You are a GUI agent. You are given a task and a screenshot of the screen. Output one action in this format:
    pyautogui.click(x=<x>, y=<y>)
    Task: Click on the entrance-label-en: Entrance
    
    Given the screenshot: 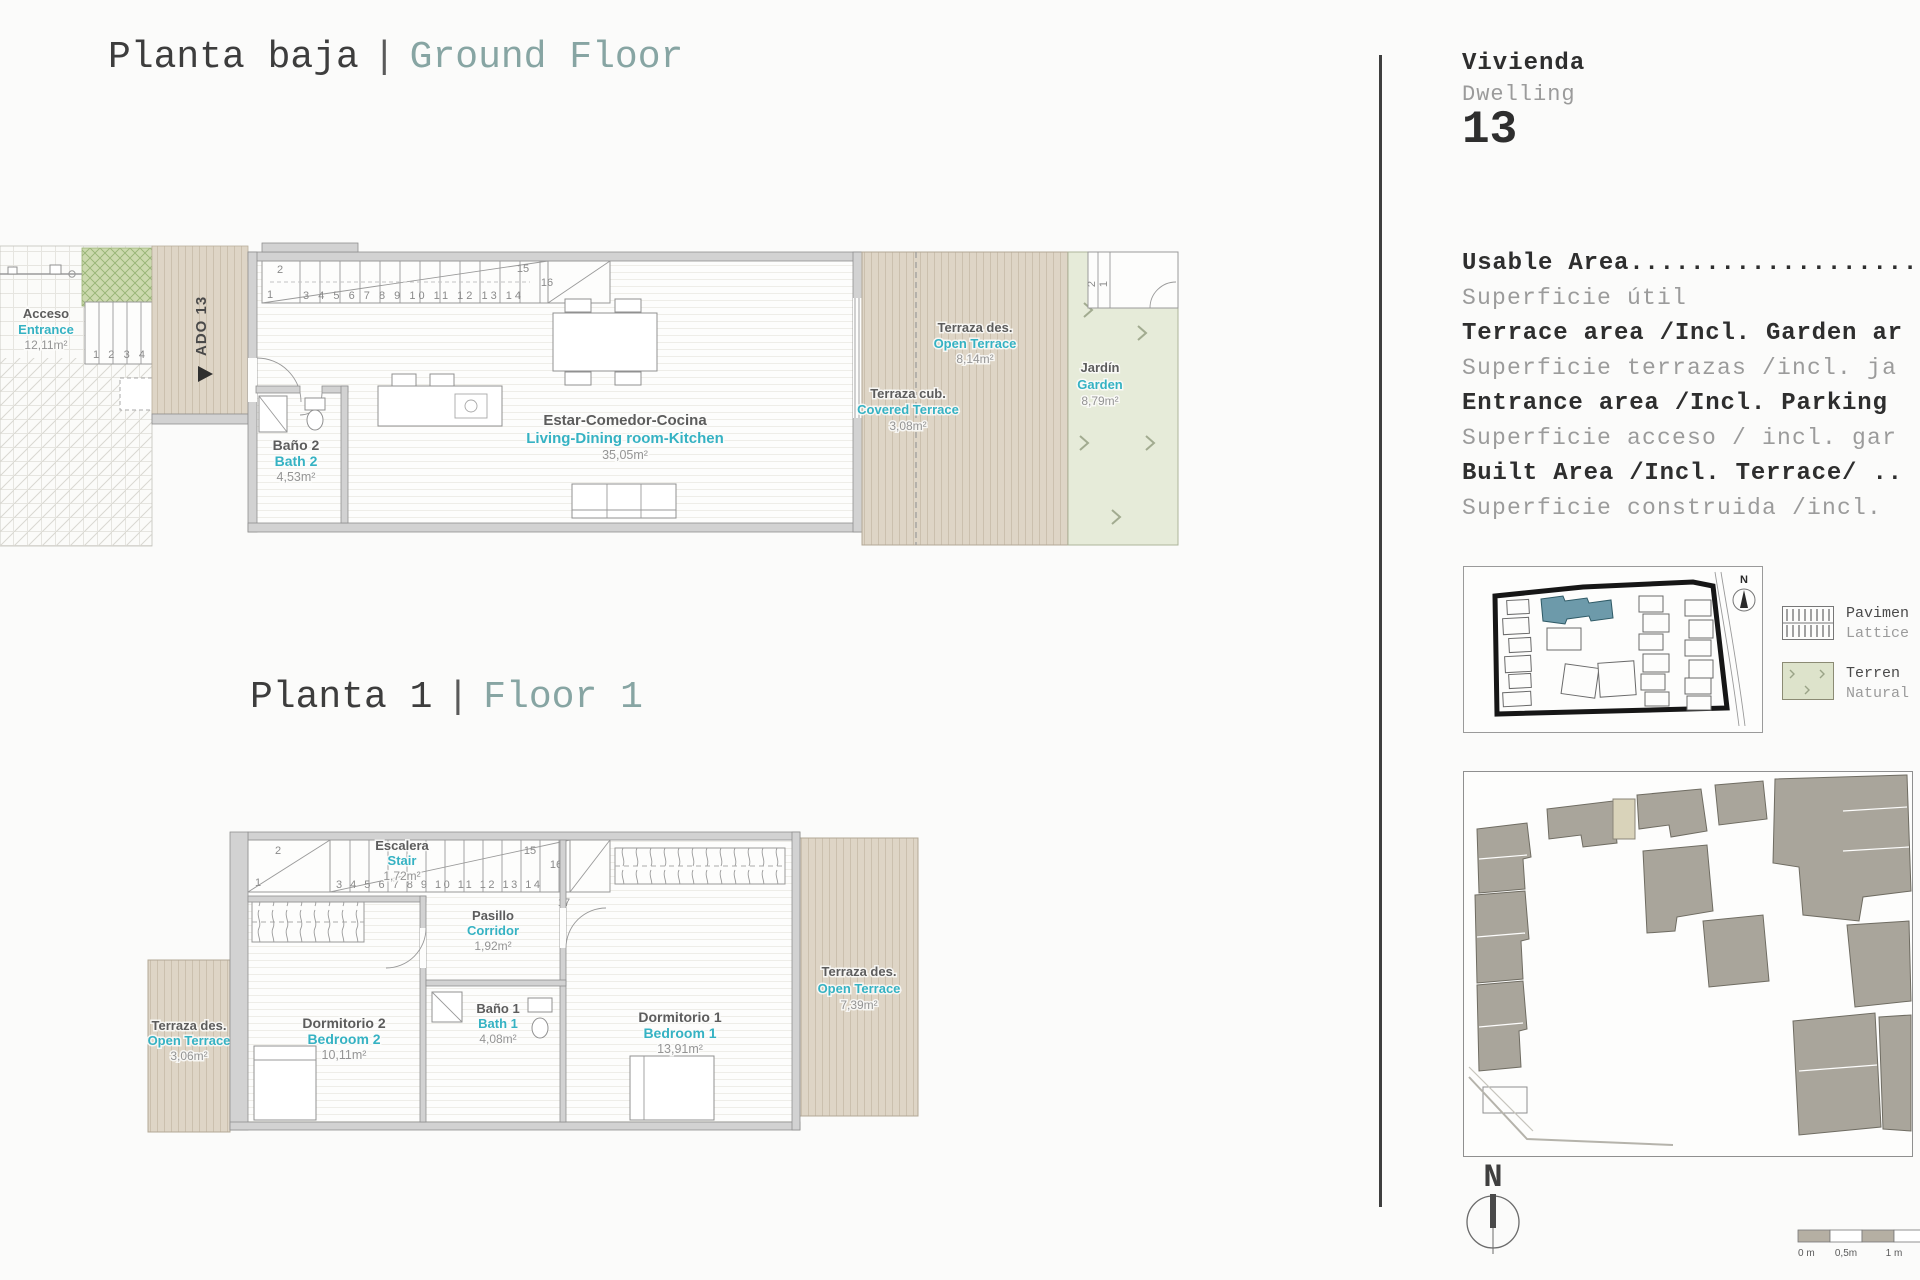 What is the action you would take?
    pyautogui.click(x=46, y=329)
    